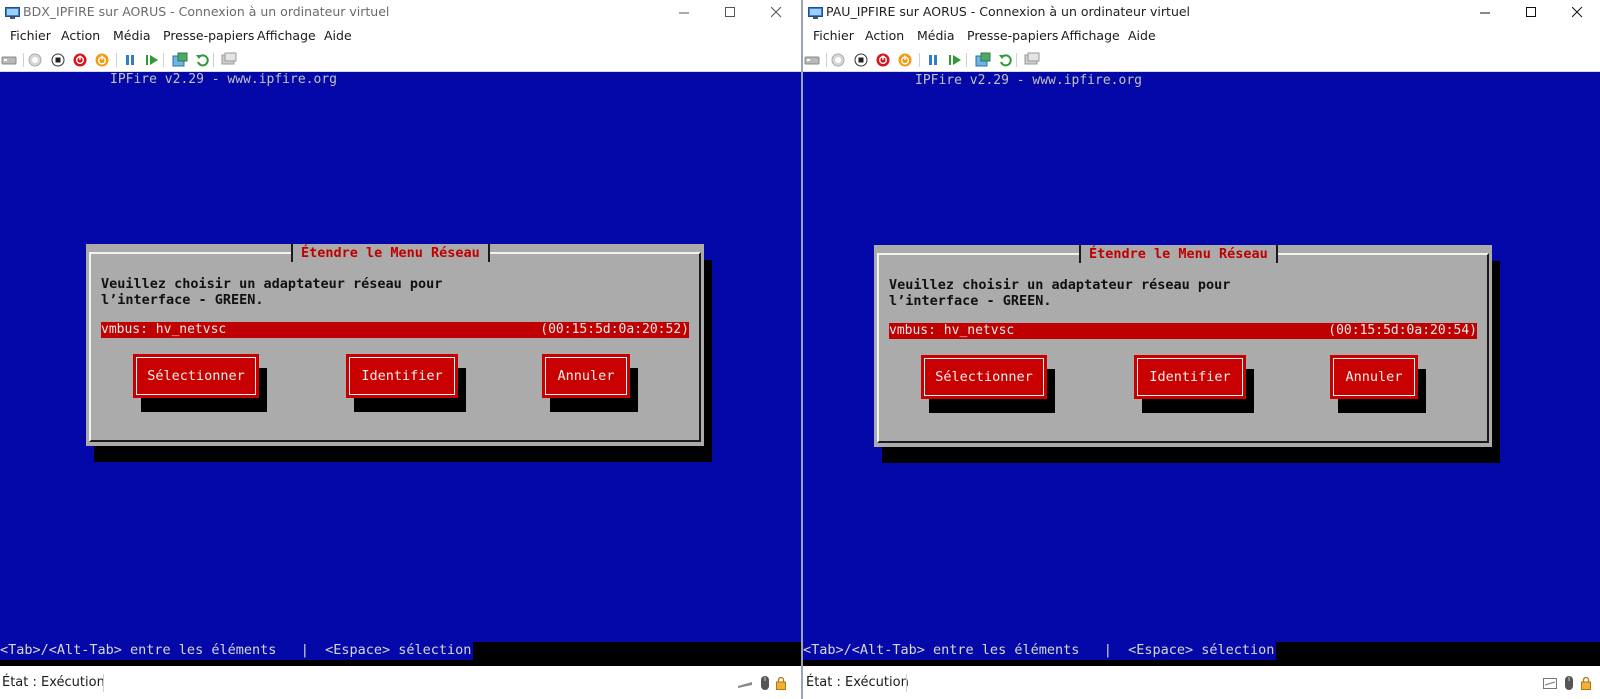  Describe the element at coordinates (1402, 330) in the screenshot. I see `adapter-mac: (00:15:5d:0a:20:54)` at that location.